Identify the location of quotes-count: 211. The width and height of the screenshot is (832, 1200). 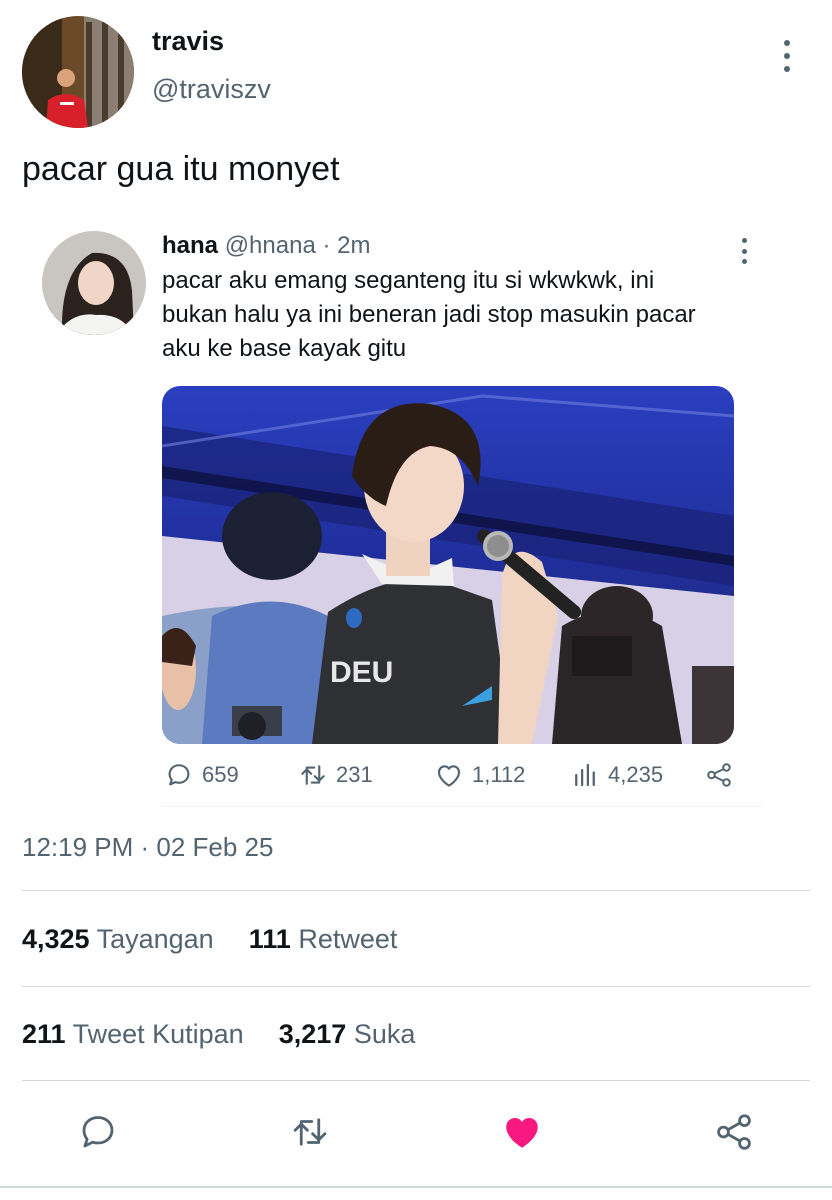
(44, 1034).